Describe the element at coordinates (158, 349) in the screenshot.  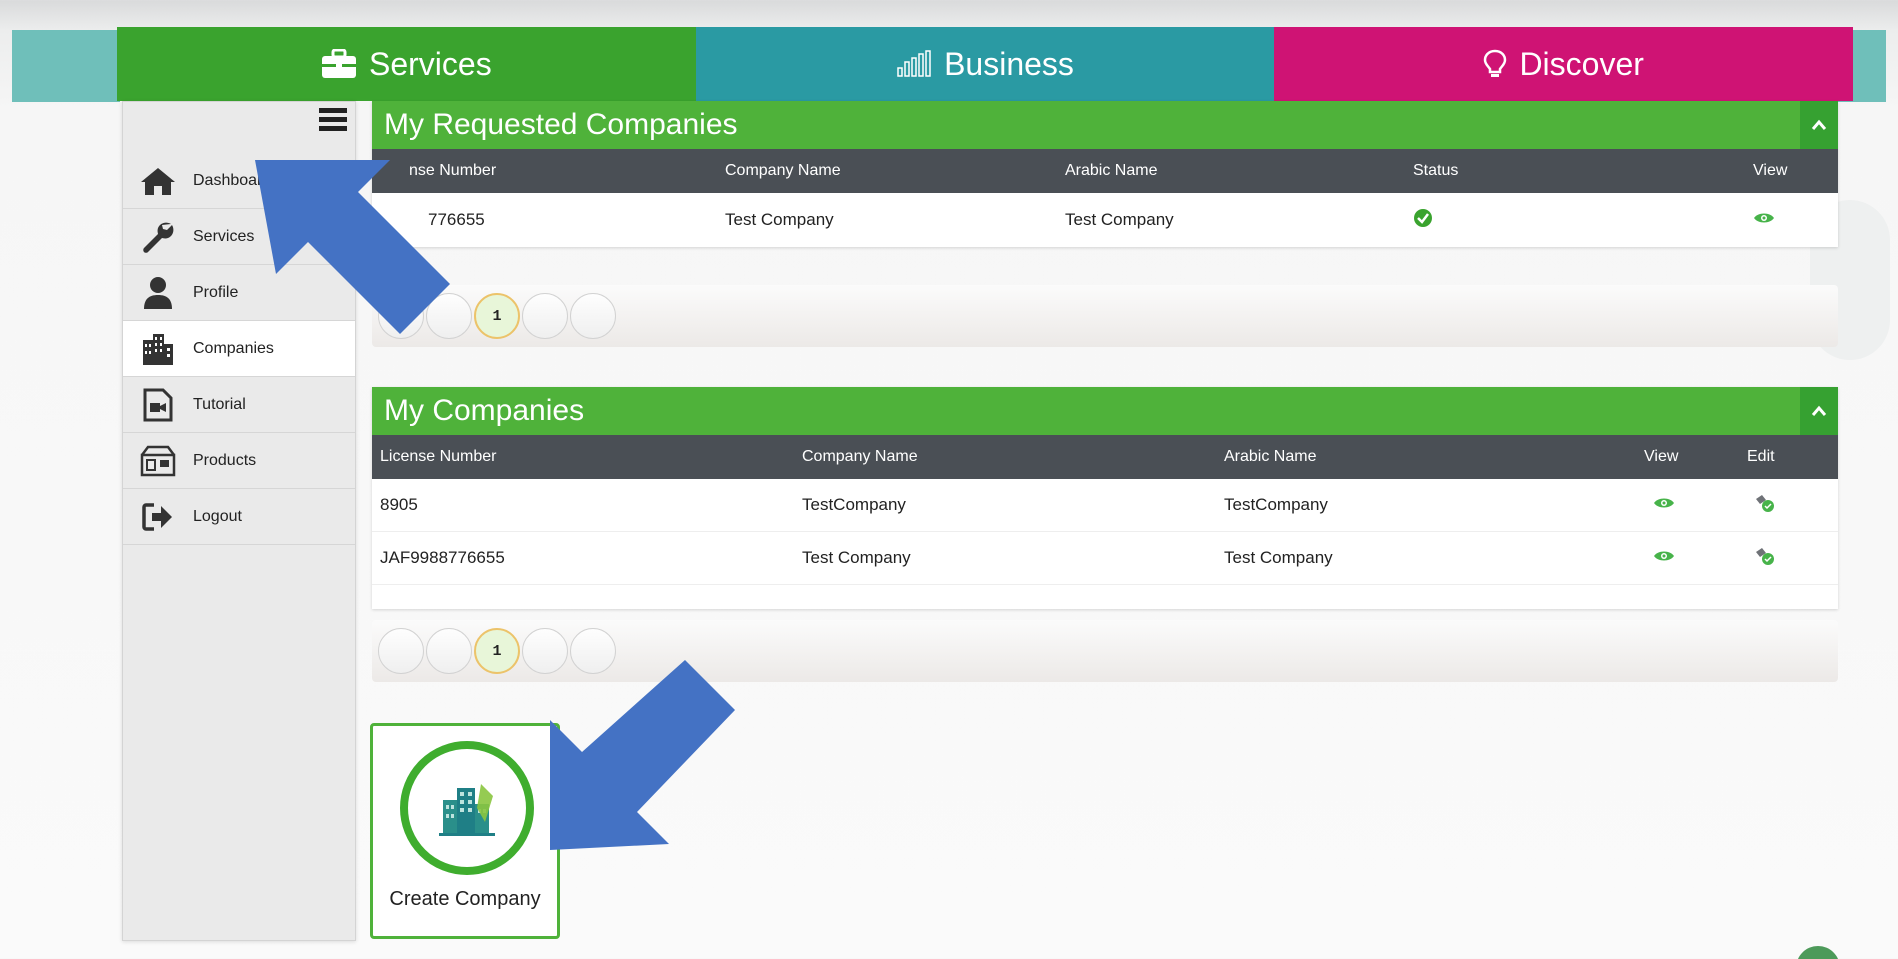
I see `building-icon` at that location.